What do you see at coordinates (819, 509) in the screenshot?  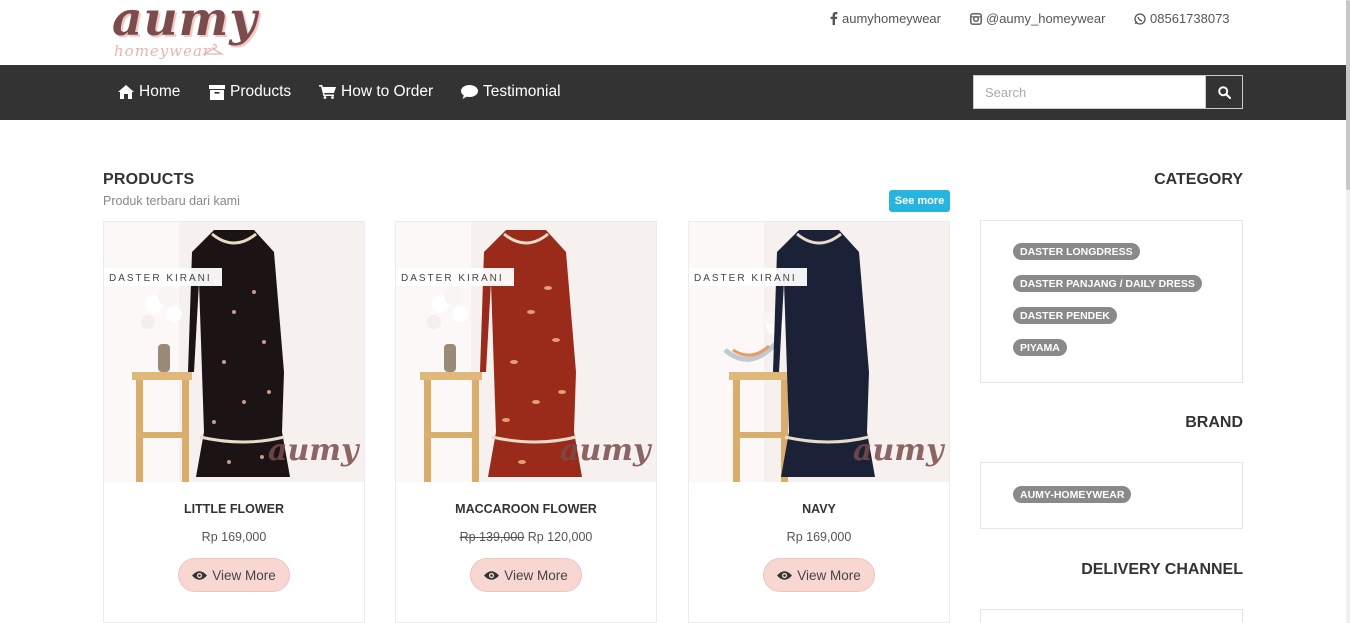 I see `product-name: NAVY` at bounding box center [819, 509].